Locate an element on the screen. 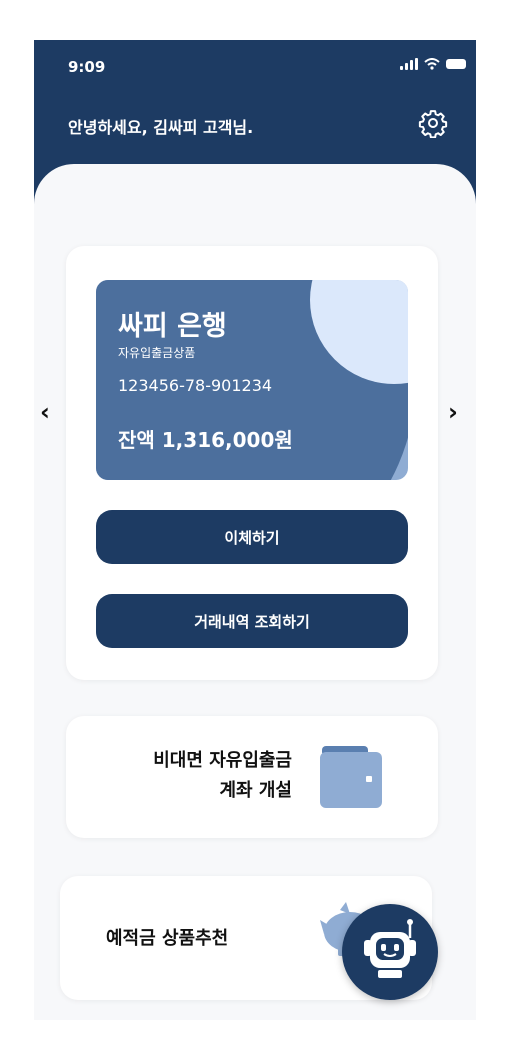  wallet-icon is located at coordinates (351, 777).